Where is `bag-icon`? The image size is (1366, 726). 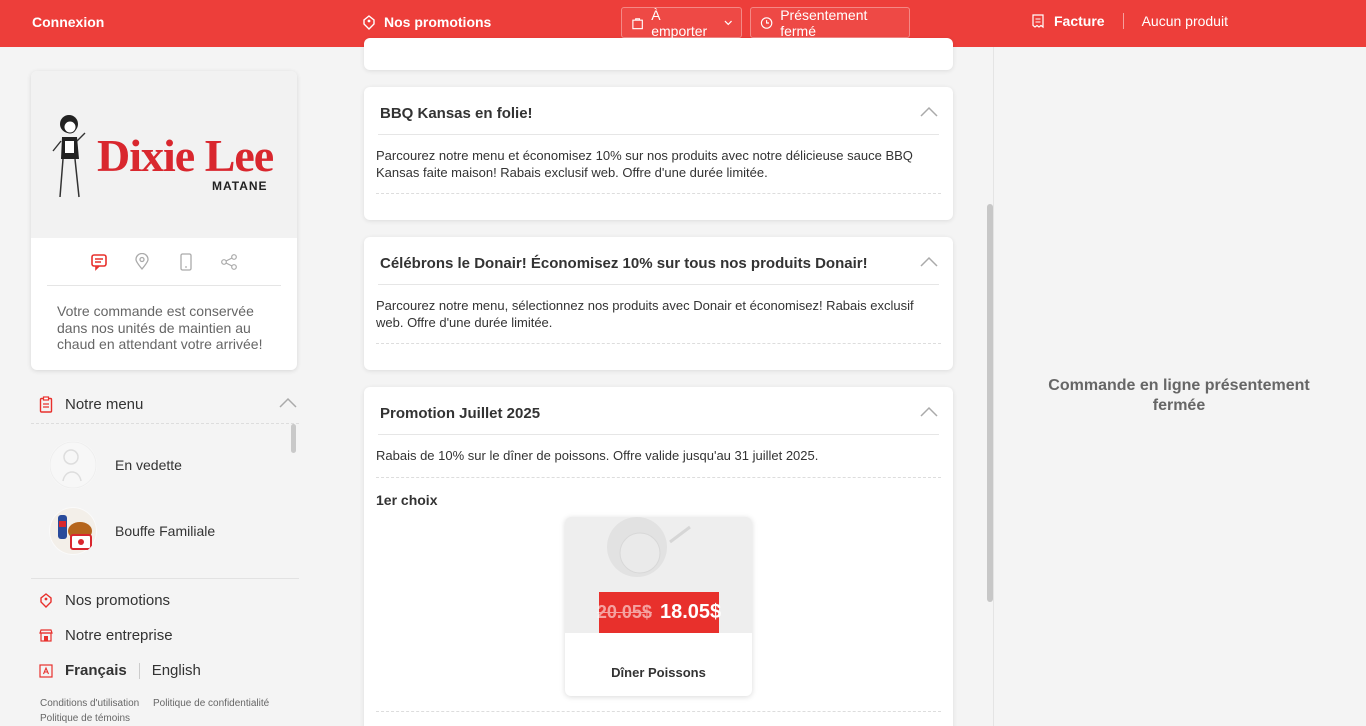
bag-icon is located at coordinates (637, 23).